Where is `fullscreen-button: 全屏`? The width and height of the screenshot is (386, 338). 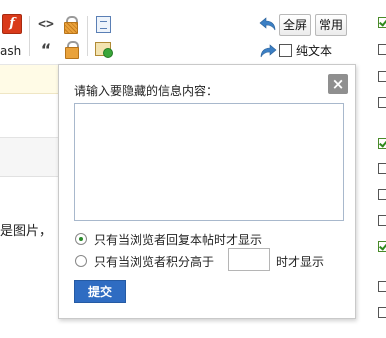
fullscreen-button: 全屏 is located at coordinates (295, 25).